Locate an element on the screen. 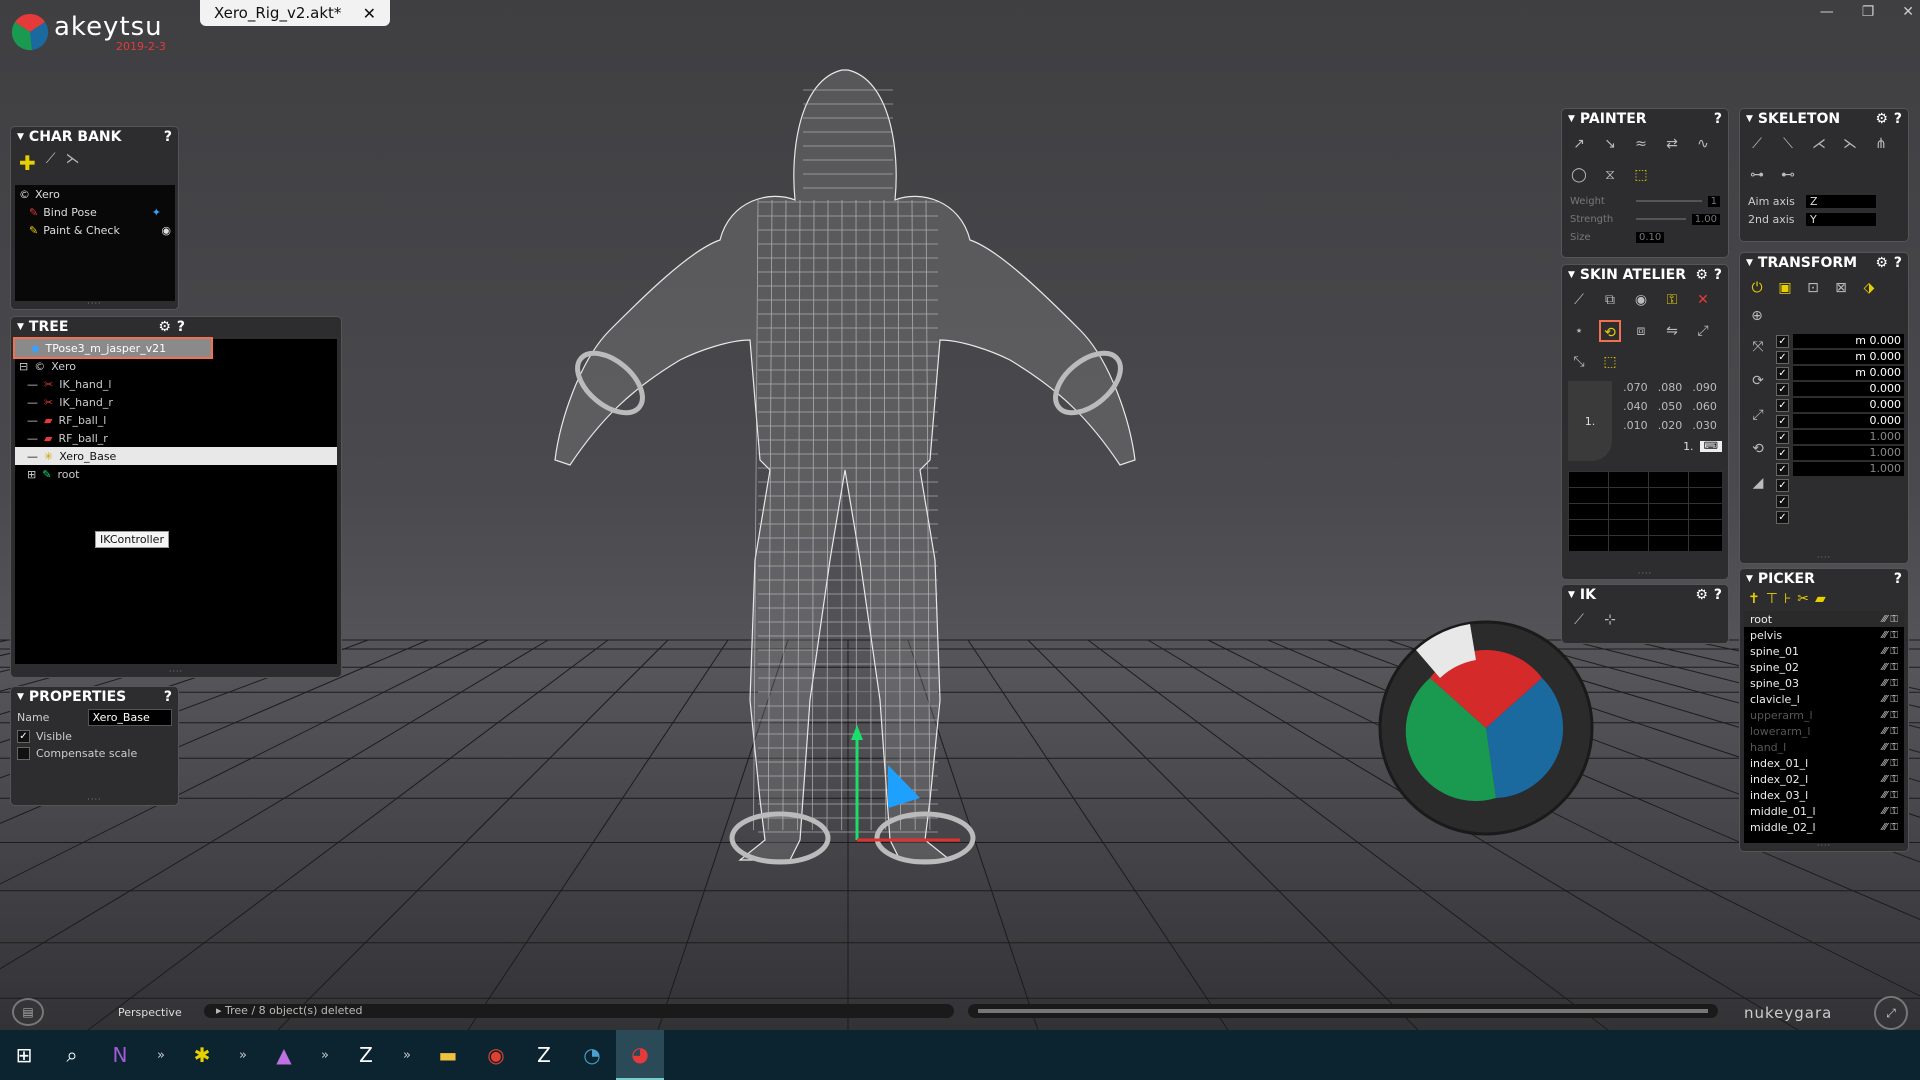 This screenshot has height=1080, width=1920. file-explorer-icon: ▬ is located at coordinates (448, 1055).